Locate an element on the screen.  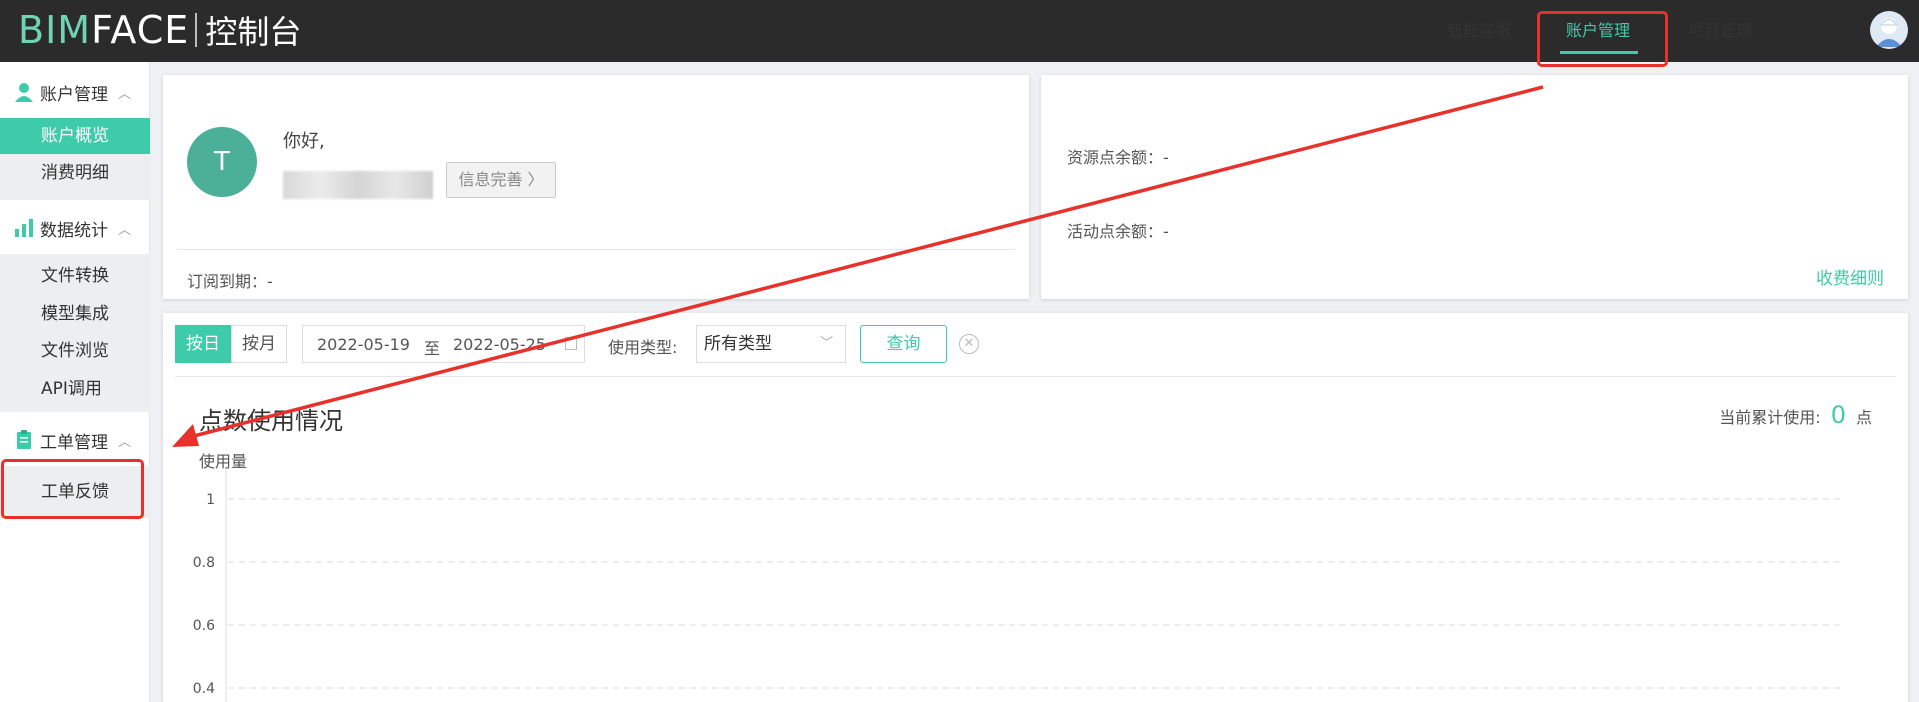
resource-balance-value: - is located at coordinates (1166, 157).